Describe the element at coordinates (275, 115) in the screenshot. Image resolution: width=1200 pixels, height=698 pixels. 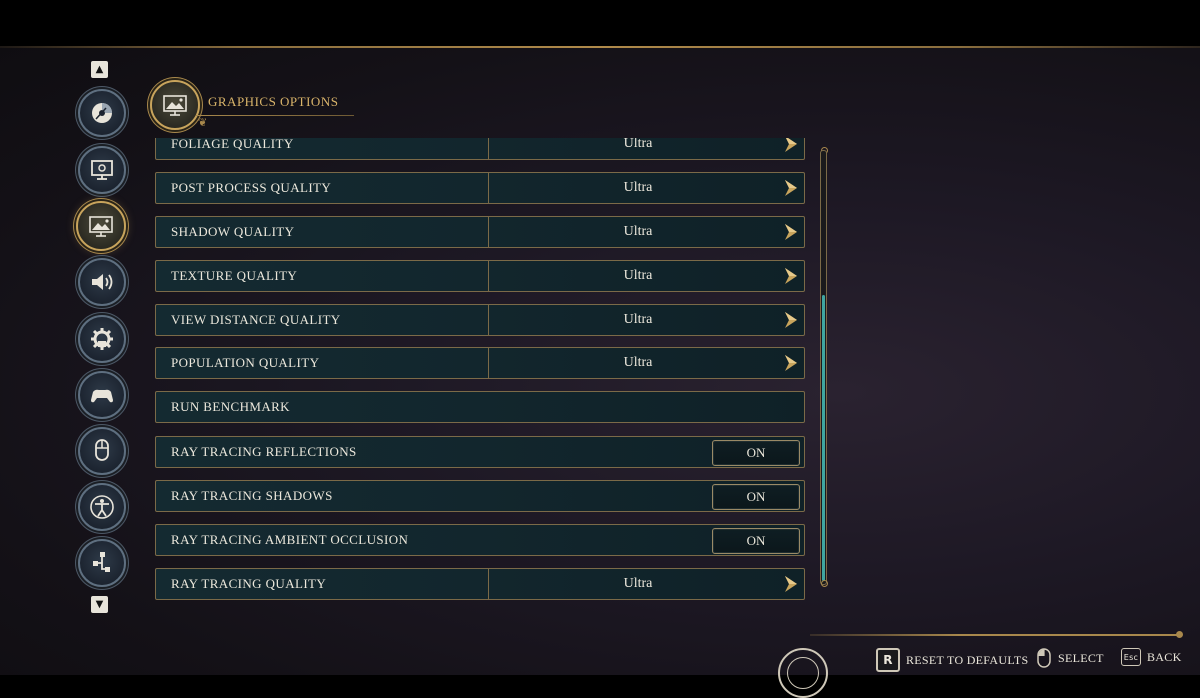
I see `title-underline` at that location.